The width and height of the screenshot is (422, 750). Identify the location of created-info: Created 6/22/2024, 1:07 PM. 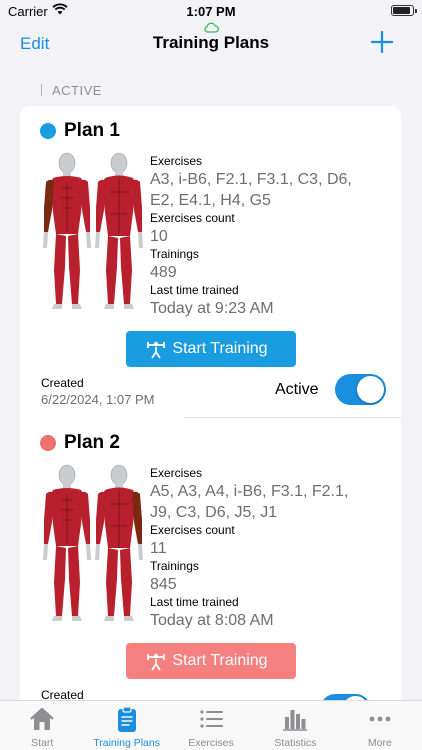
(97, 391).